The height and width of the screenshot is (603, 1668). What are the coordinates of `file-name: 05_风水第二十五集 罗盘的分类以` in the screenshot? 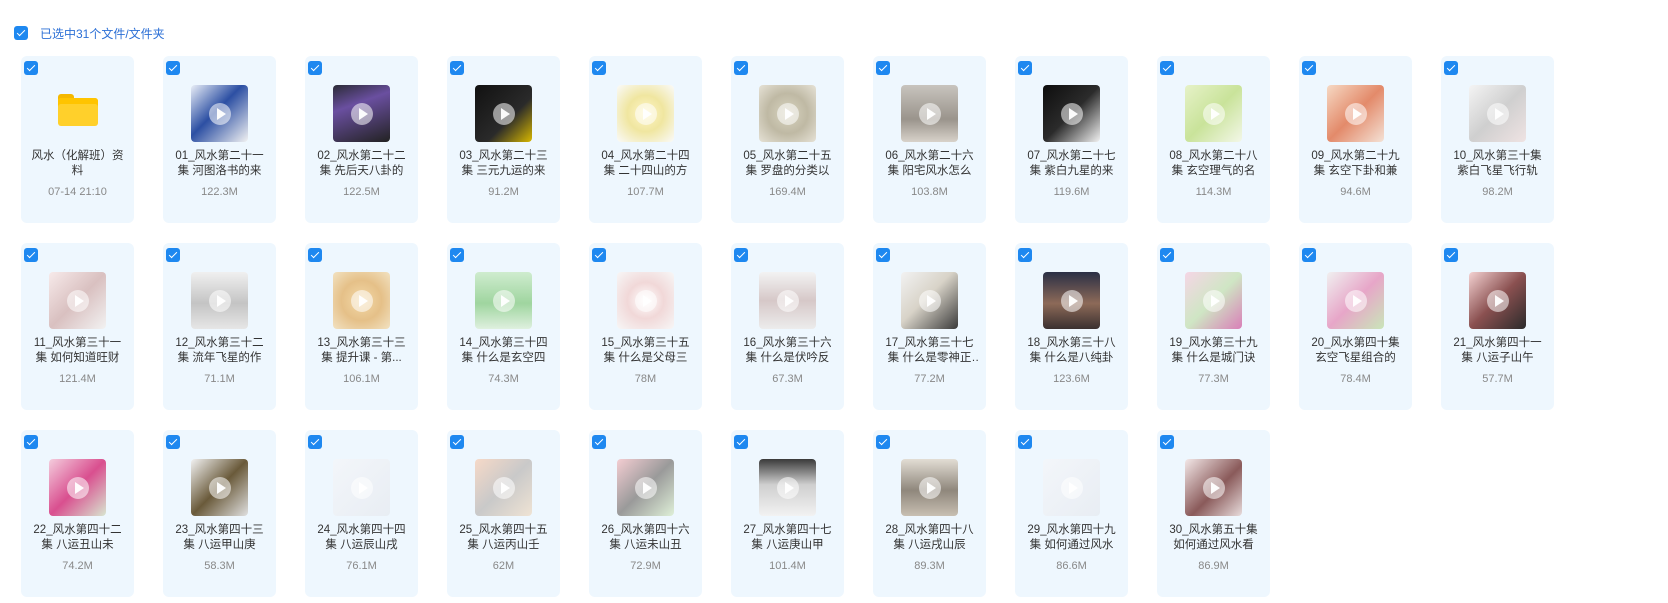 It's located at (787, 163).